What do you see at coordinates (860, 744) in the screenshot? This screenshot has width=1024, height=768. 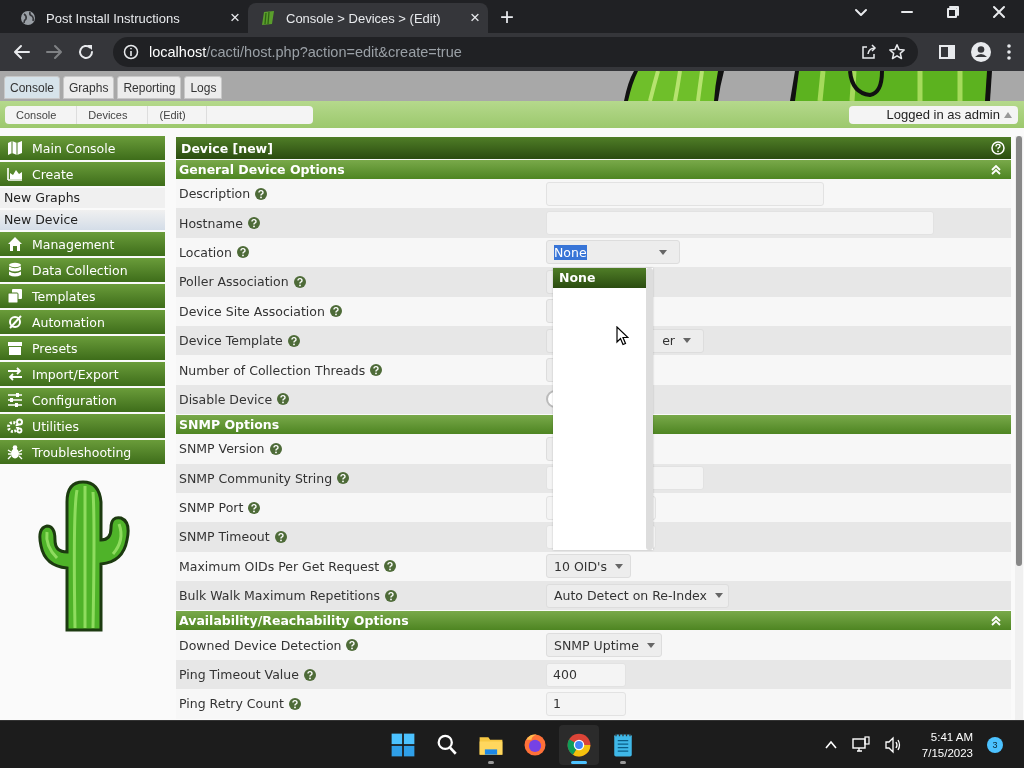 I see `network-icon` at bounding box center [860, 744].